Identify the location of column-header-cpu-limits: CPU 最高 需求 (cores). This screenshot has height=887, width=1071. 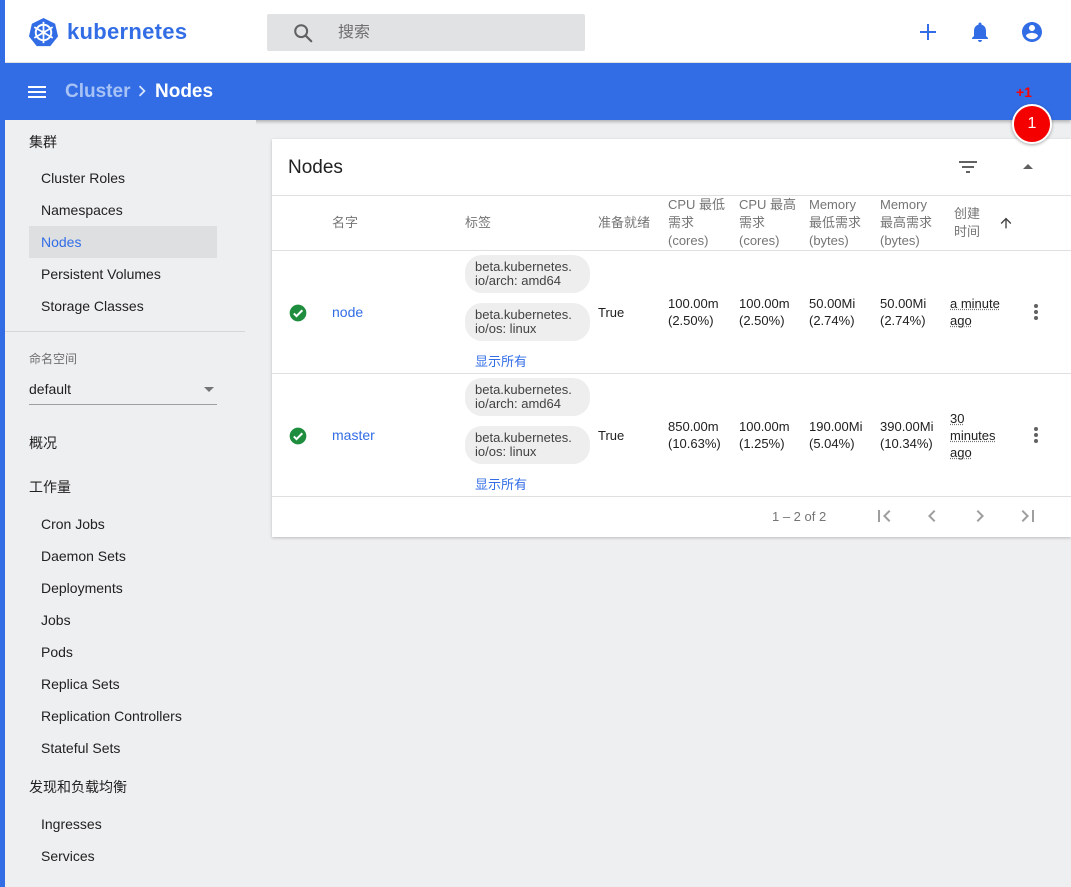
(767, 223).